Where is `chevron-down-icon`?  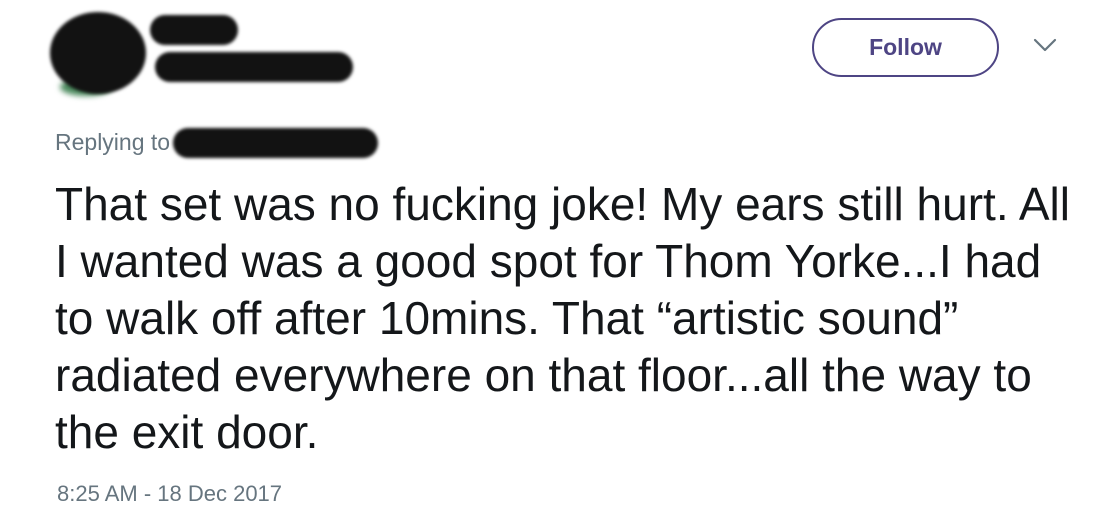
chevron-down-icon is located at coordinates (1045, 45).